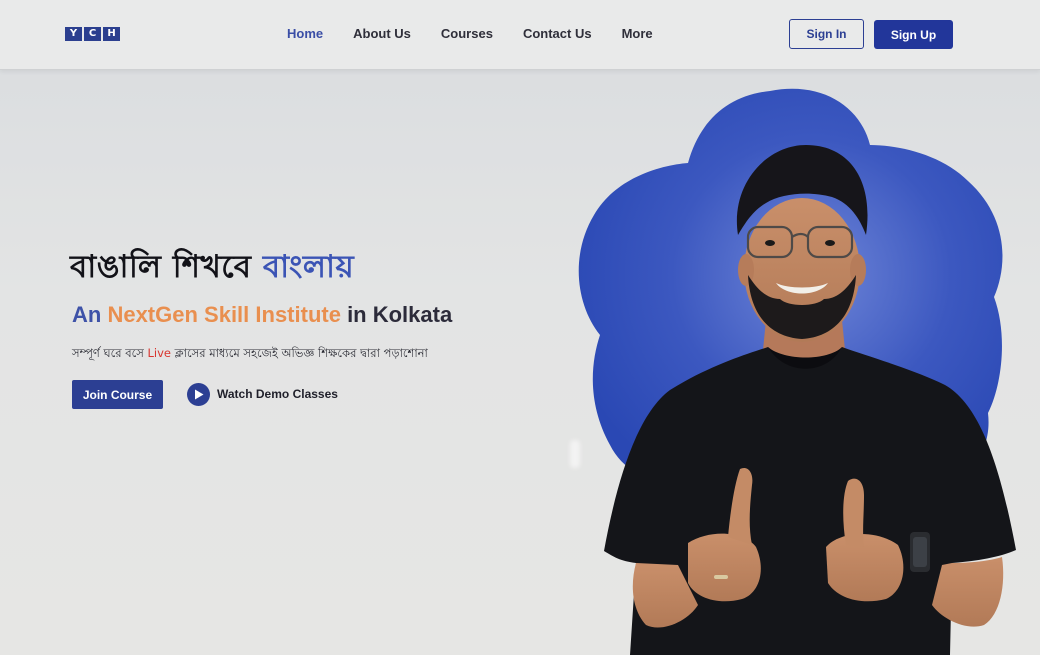 The height and width of the screenshot is (655, 1040). I want to click on nav-link-more: More, so click(637, 33).